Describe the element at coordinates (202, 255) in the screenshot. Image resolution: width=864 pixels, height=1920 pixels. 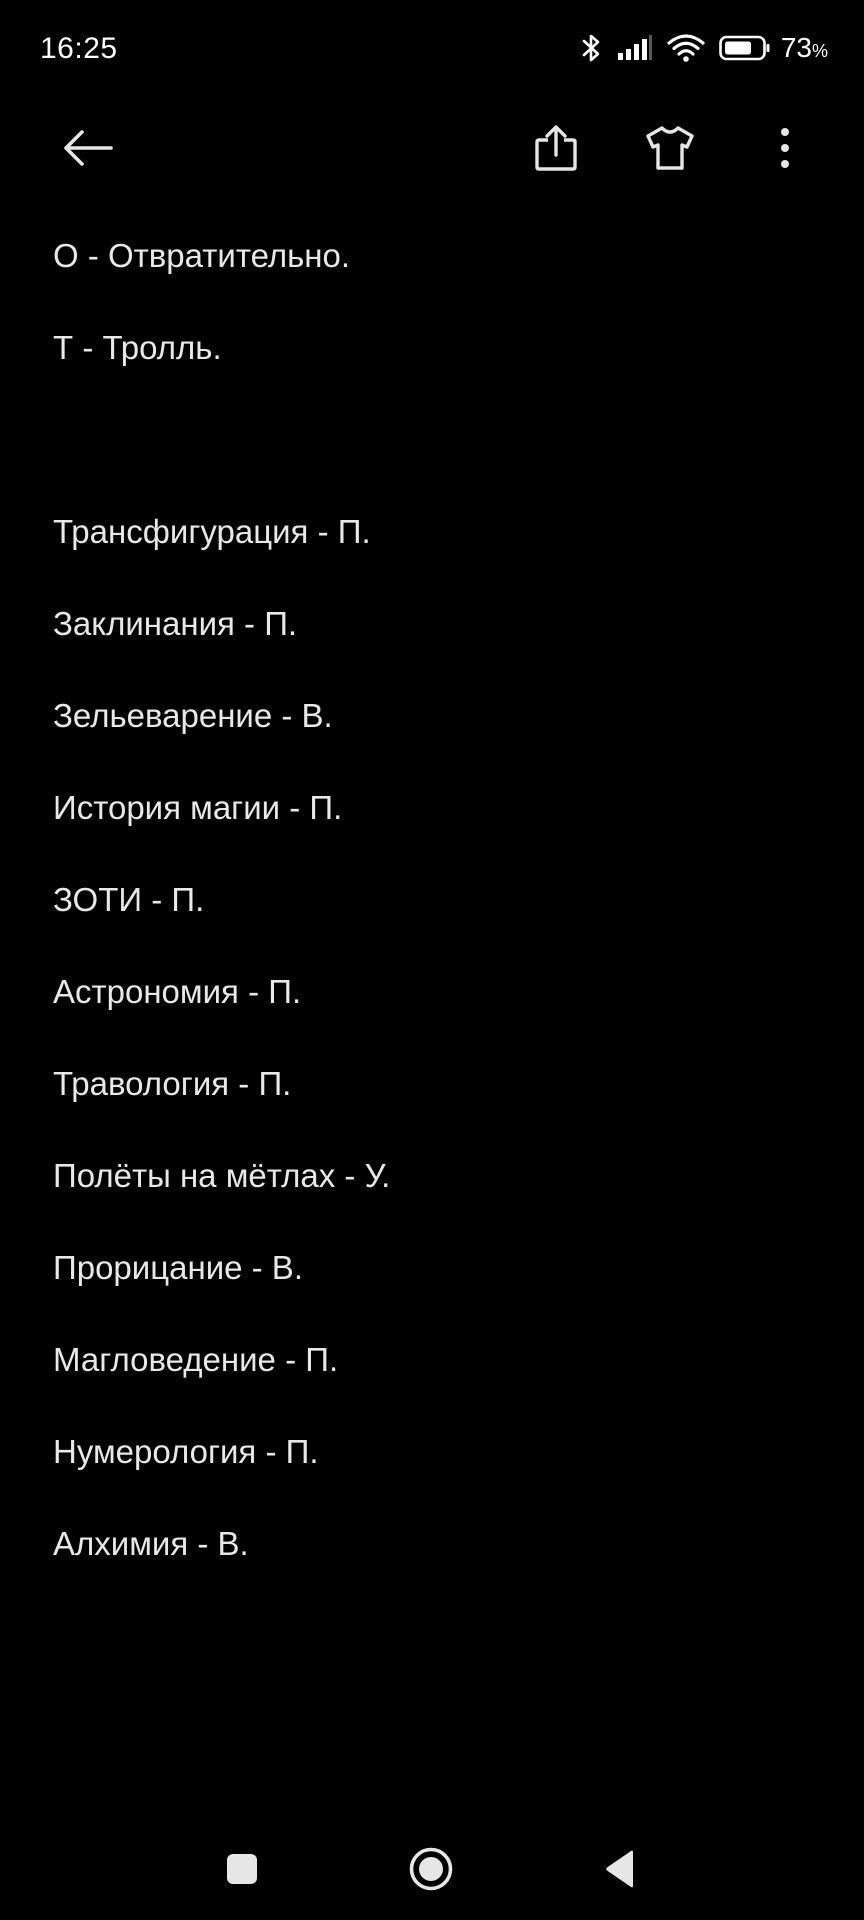
I see `note-line: О - Отвратительно.` at that location.